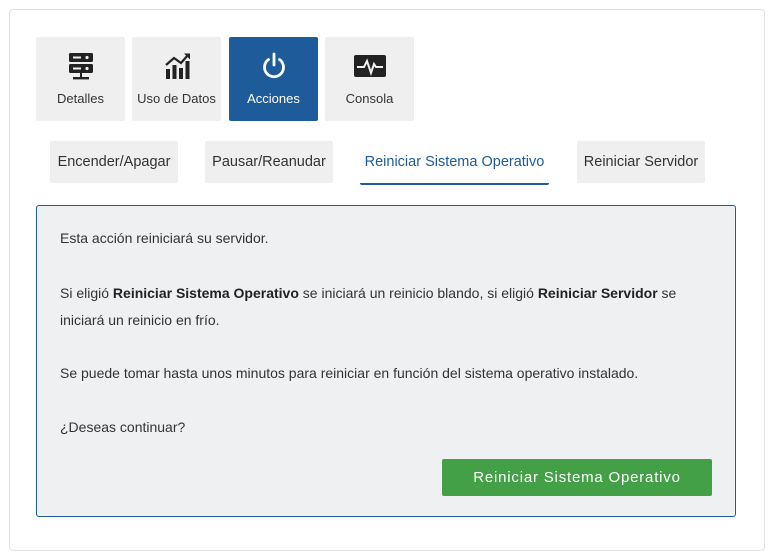  I want to click on explanation-option-server: Reiniciar Servidor, so click(597, 293).